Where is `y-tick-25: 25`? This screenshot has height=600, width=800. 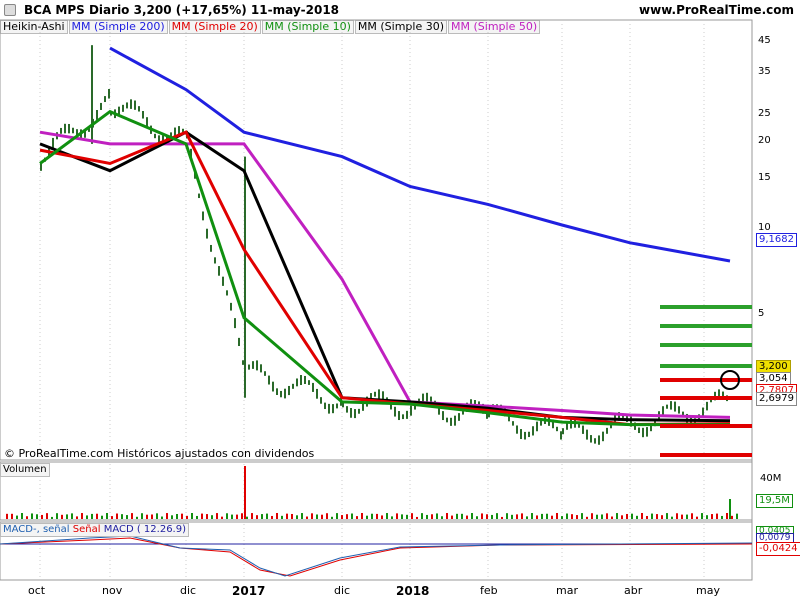 y-tick-25: 25 is located at coordinates (764, 113).